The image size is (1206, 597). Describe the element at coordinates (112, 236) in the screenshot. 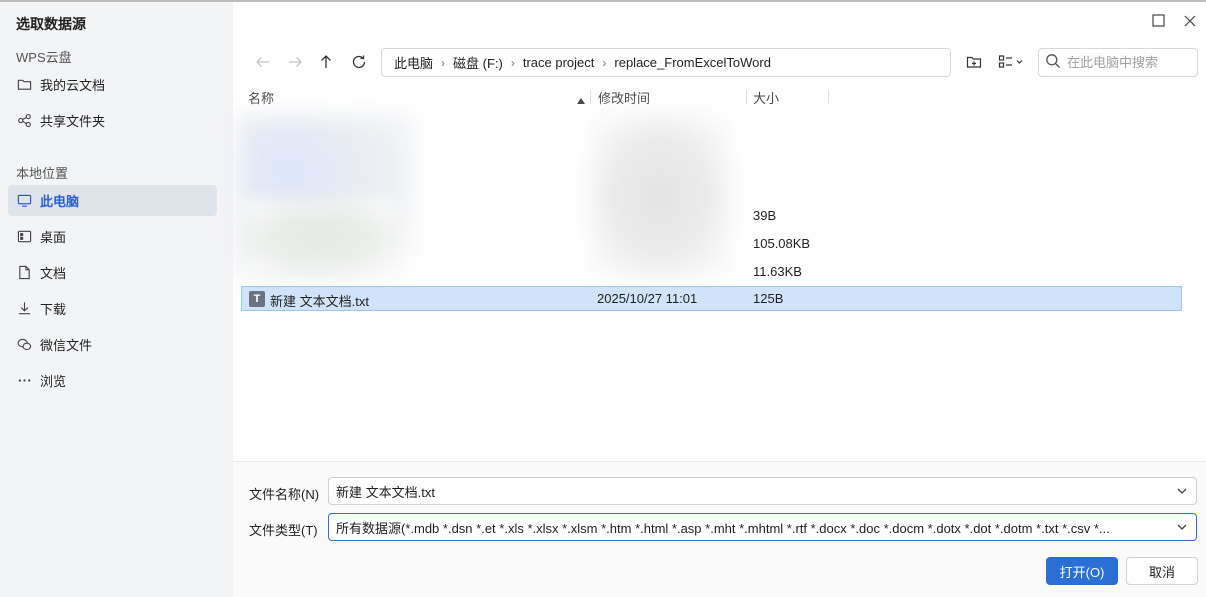

I see `sidebar-item-desktop: 桌面` at that location.